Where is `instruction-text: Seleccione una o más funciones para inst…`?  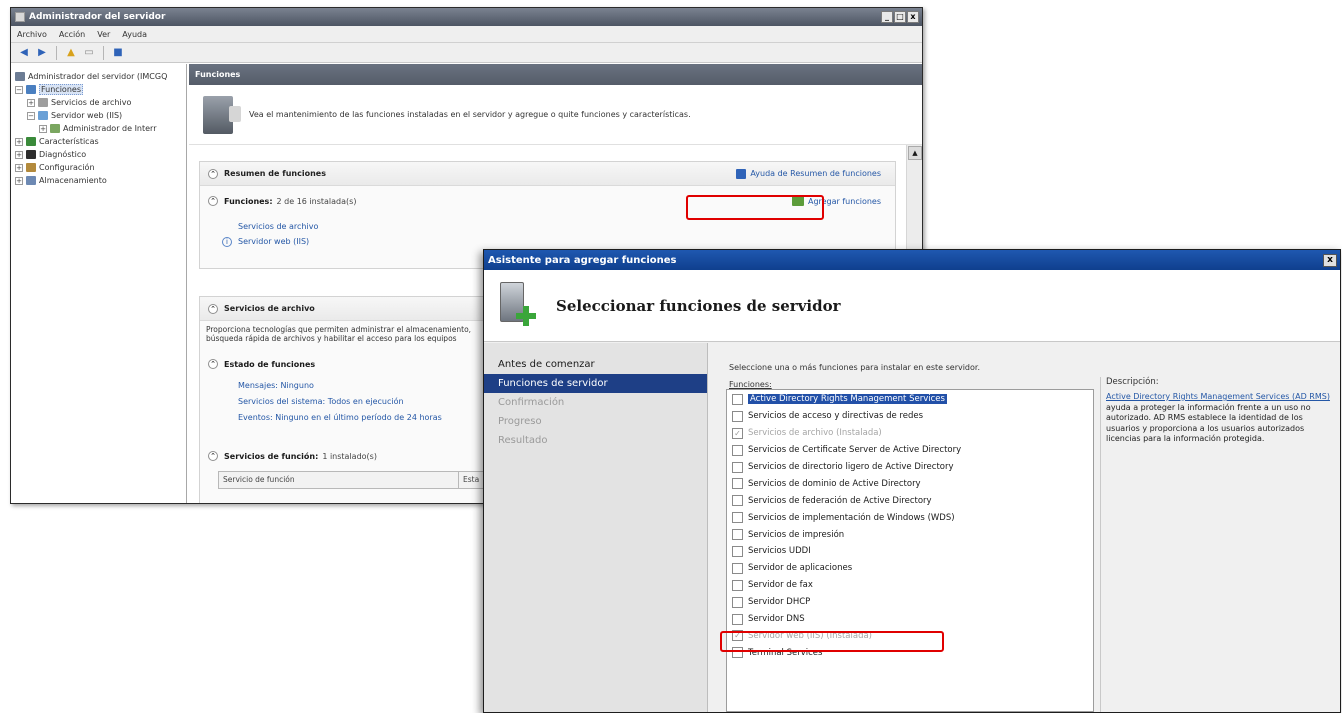
instruction-text: Seleccione una o más funciones para inst… is located at coordinates (855, 367).